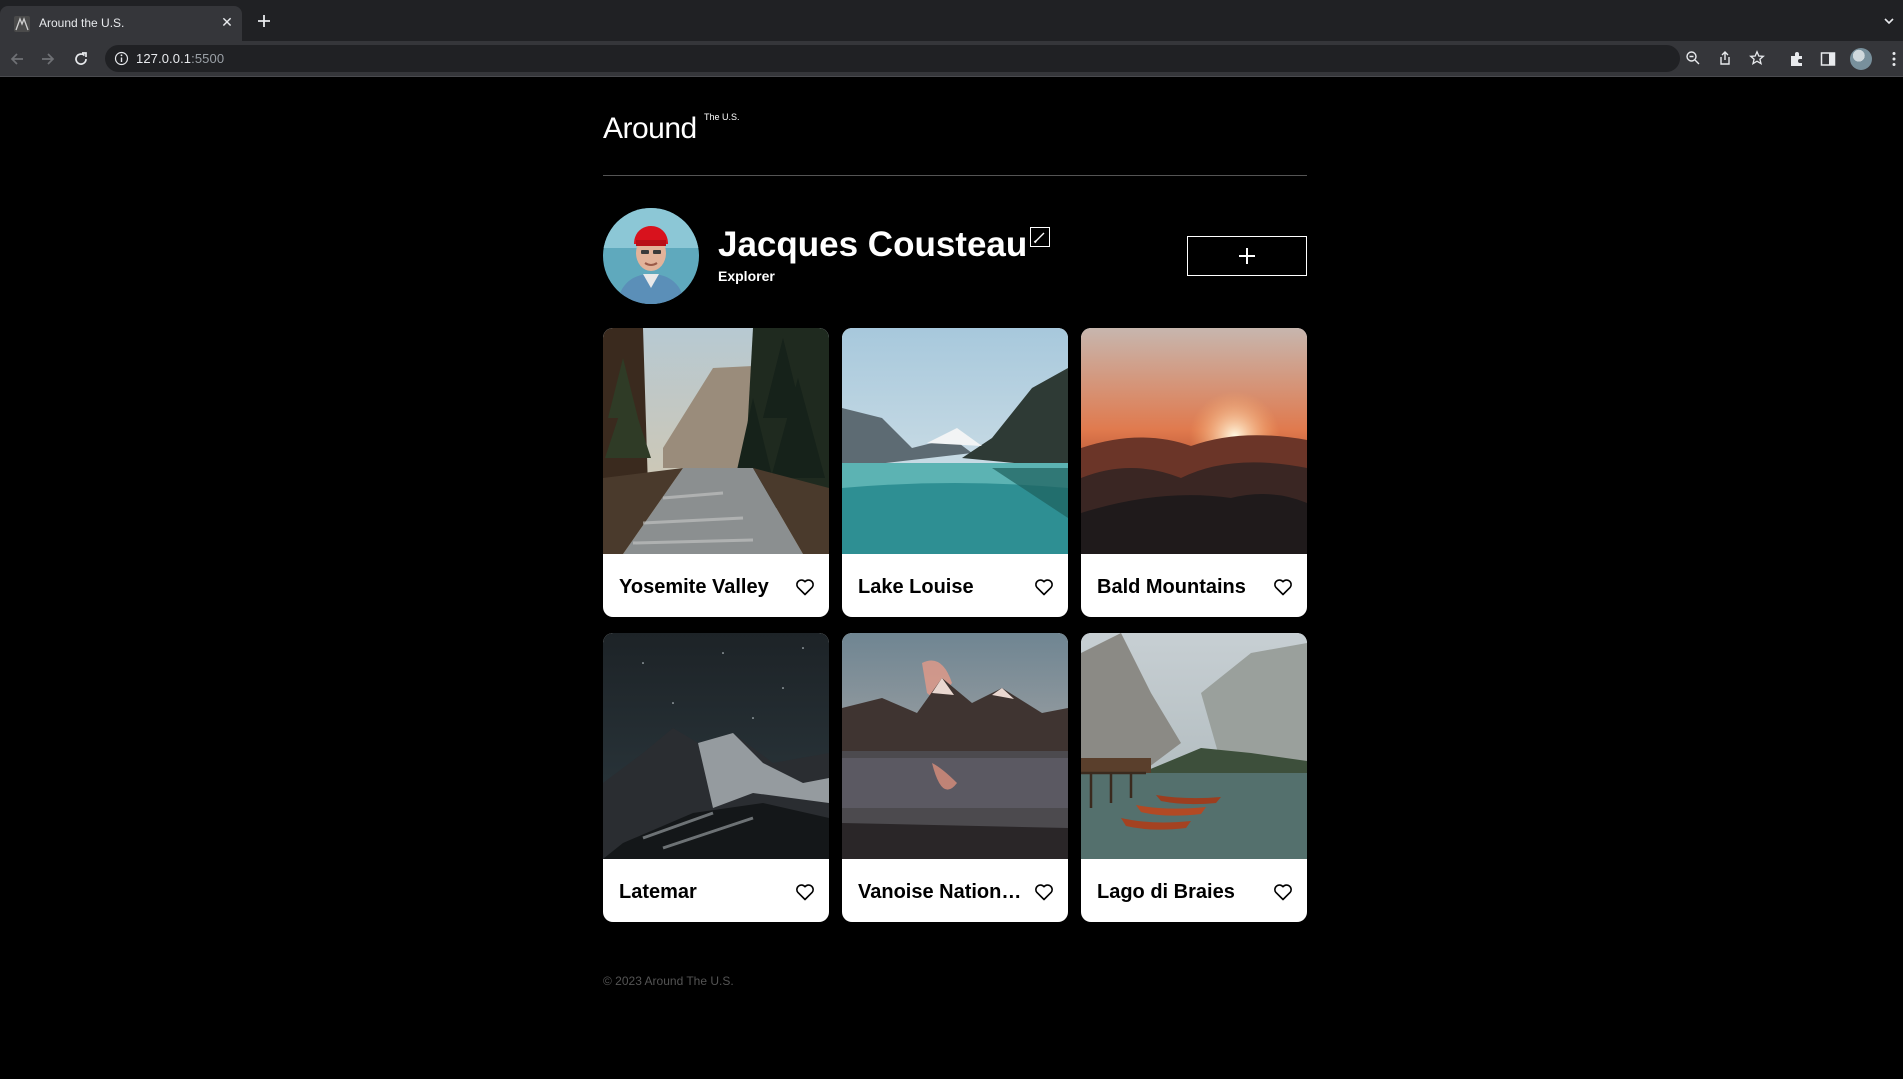 This screenshot has height=1079, width=1903. I want to click on card-image-latemar, so click(716, 746).